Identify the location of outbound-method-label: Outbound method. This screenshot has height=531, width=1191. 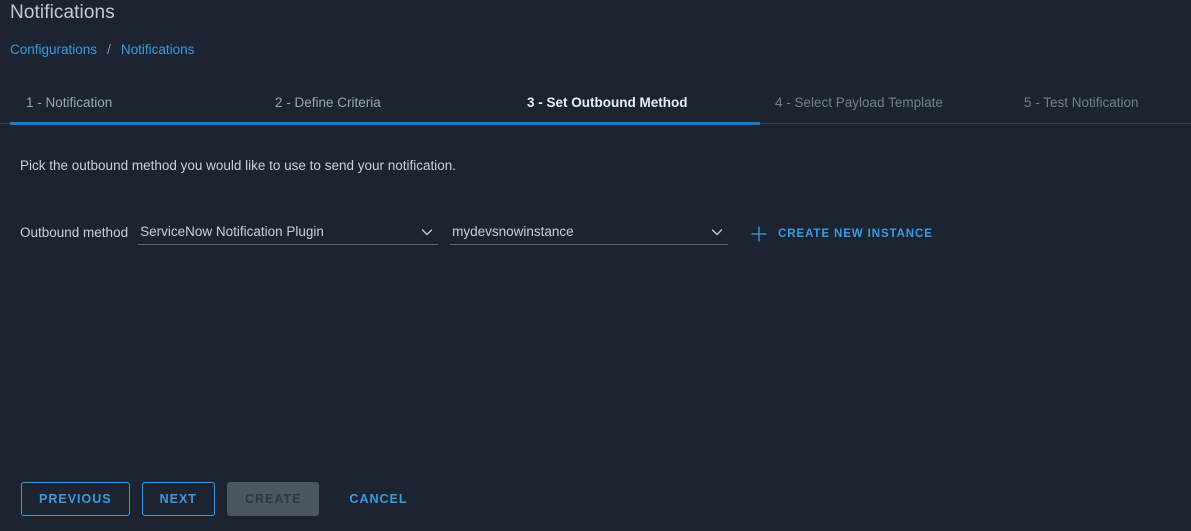
(74, 232).